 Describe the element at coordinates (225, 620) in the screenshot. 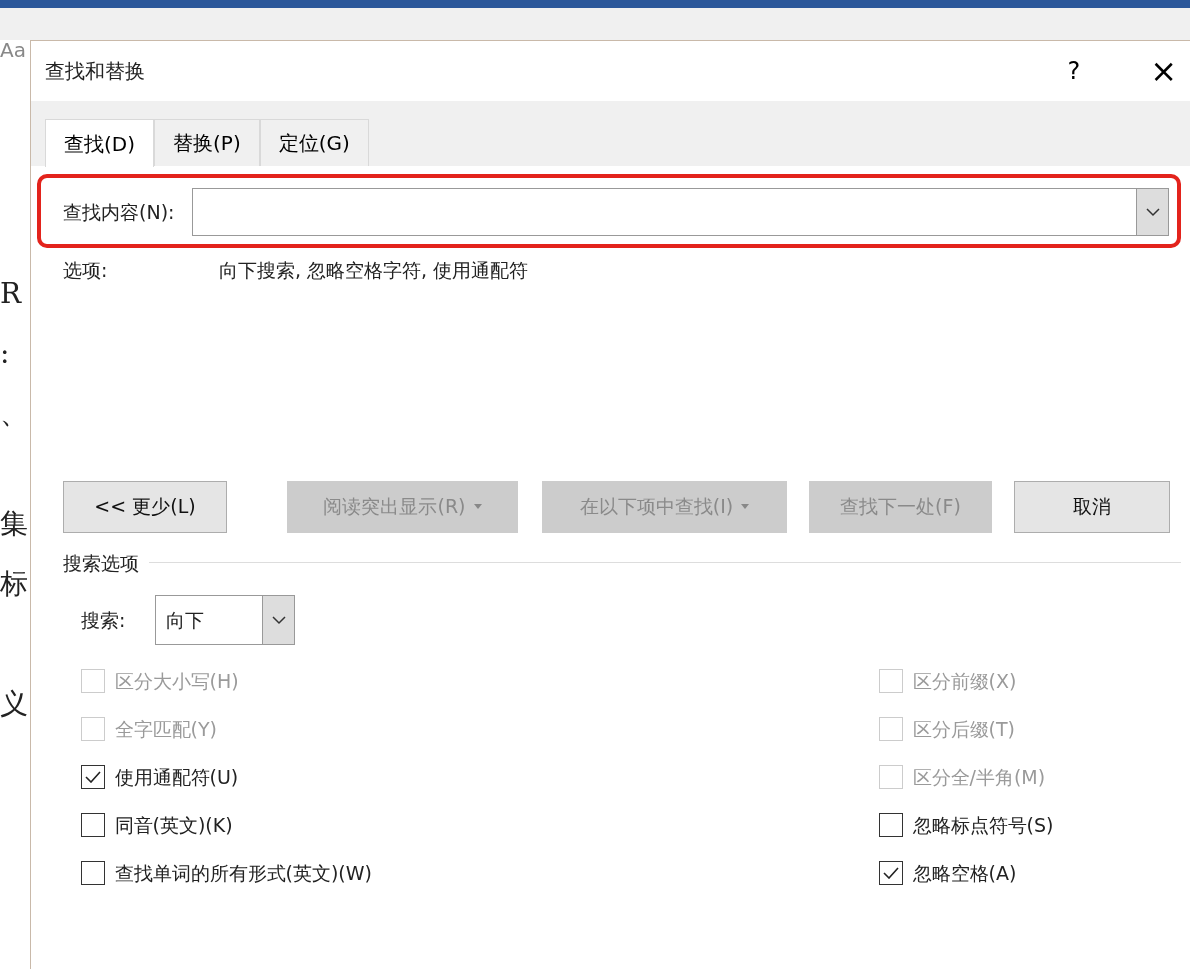

I see `search-direction-select: 向下` at that location.